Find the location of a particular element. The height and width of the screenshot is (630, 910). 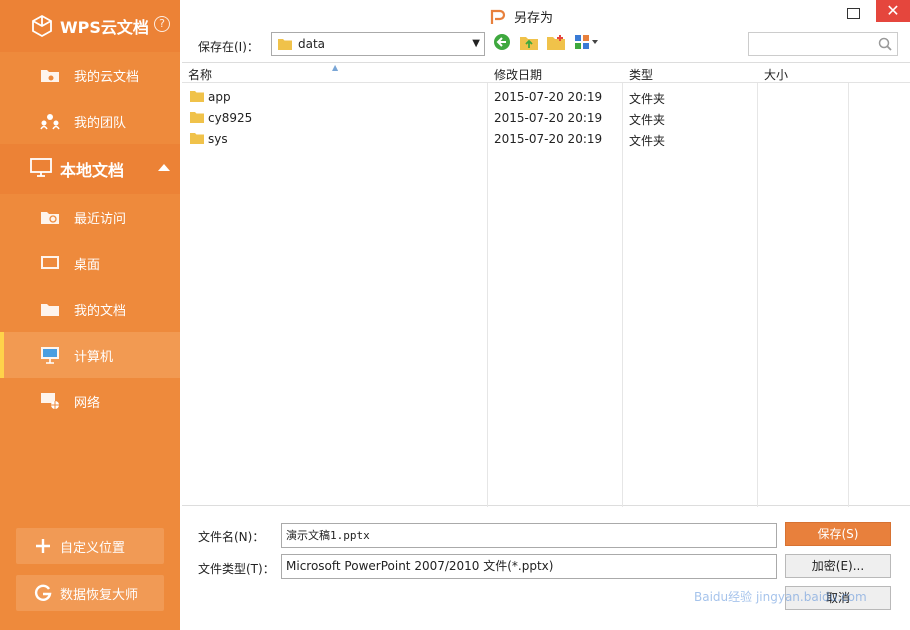

chevron-down-icon: ▼ is located at coordinates (476, 43).